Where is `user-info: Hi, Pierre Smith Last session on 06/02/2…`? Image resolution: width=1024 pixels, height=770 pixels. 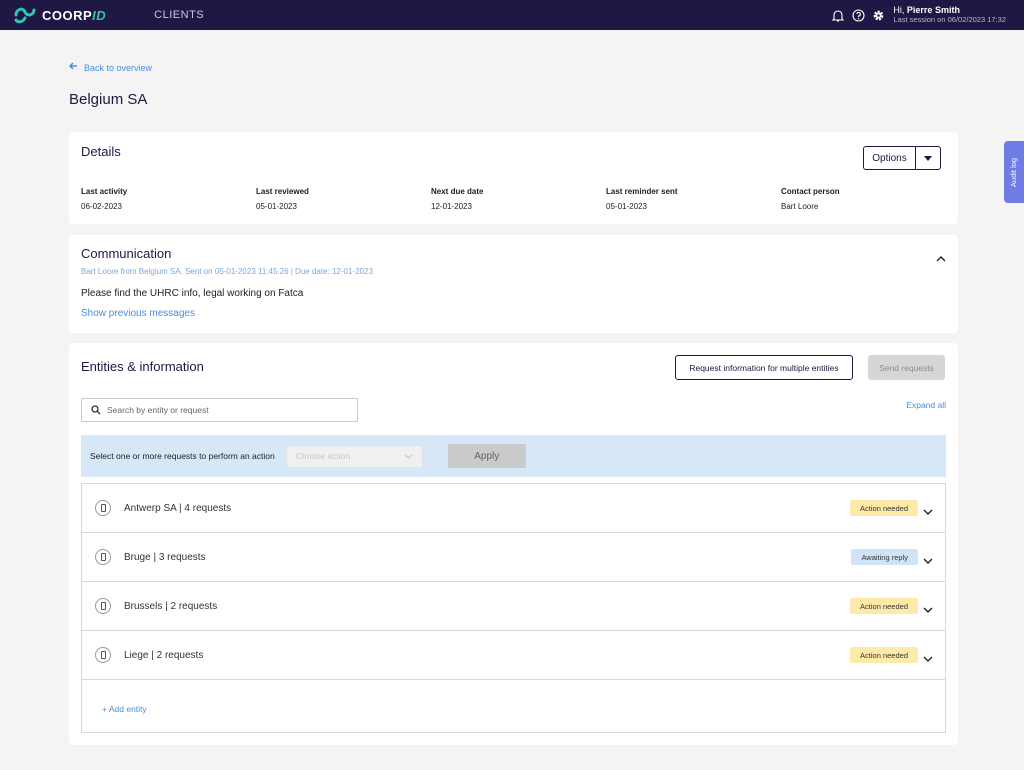
user-info: Hi, Pierre Smith Last session on 06/02/2… is located at coordinates (949, 15).